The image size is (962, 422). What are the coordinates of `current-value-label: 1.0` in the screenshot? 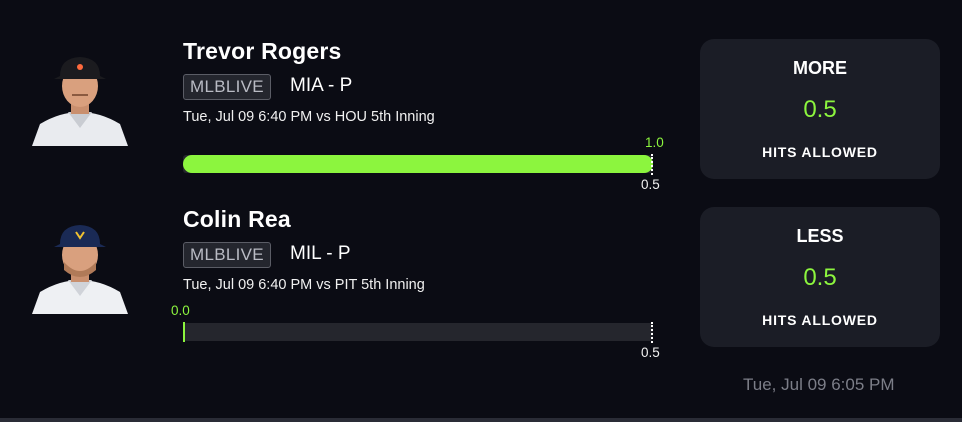 It's located at (654, 142).